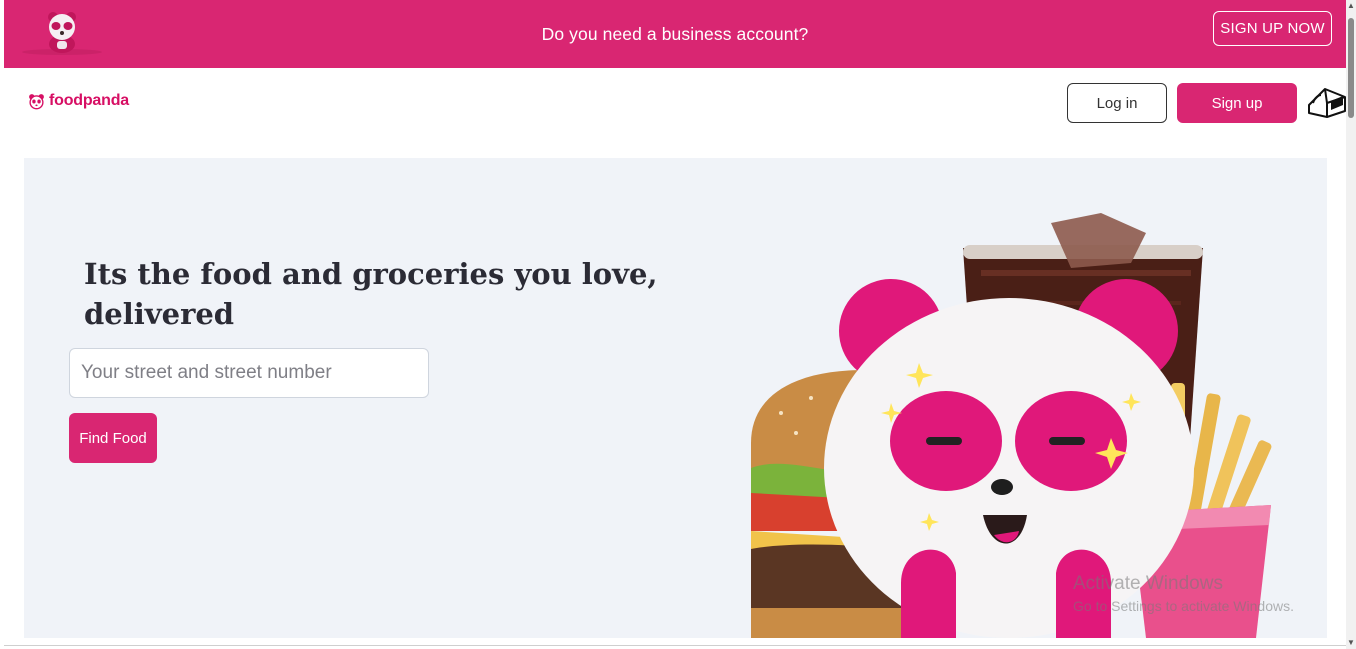  Describe the element at coordinates (1117, 103) in the screenshot. I see `login-button: Log in` at that location.